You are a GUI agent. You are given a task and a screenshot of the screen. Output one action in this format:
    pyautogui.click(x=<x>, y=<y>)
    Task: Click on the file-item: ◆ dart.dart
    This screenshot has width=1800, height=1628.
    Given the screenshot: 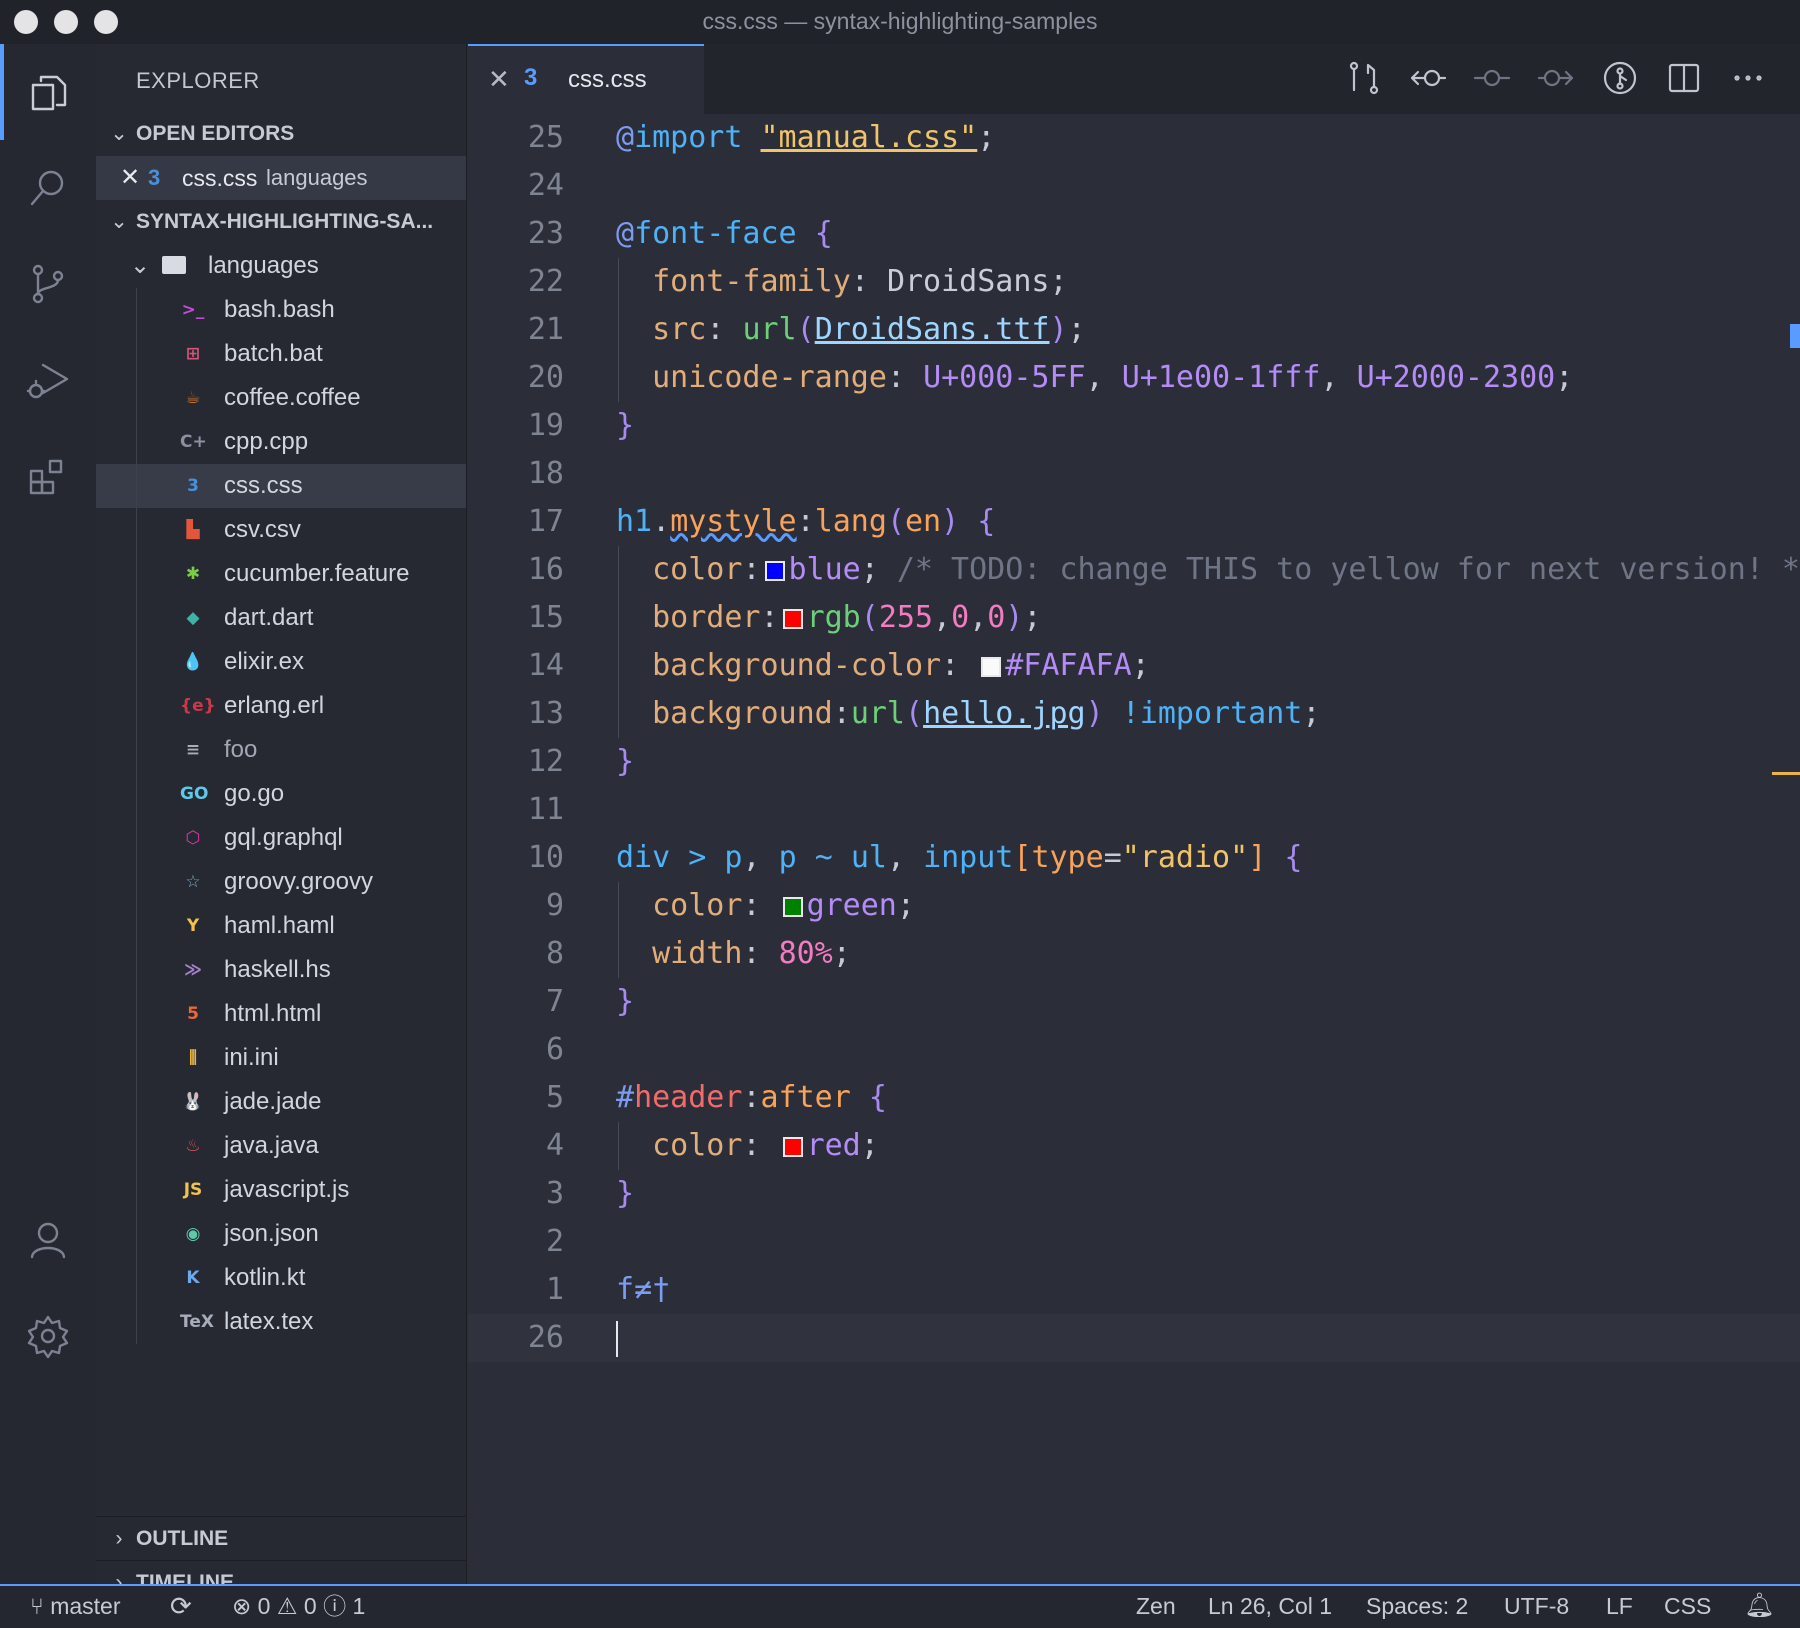 What is the action you would take?
    pyautogui.click(x=281, y=618)
    